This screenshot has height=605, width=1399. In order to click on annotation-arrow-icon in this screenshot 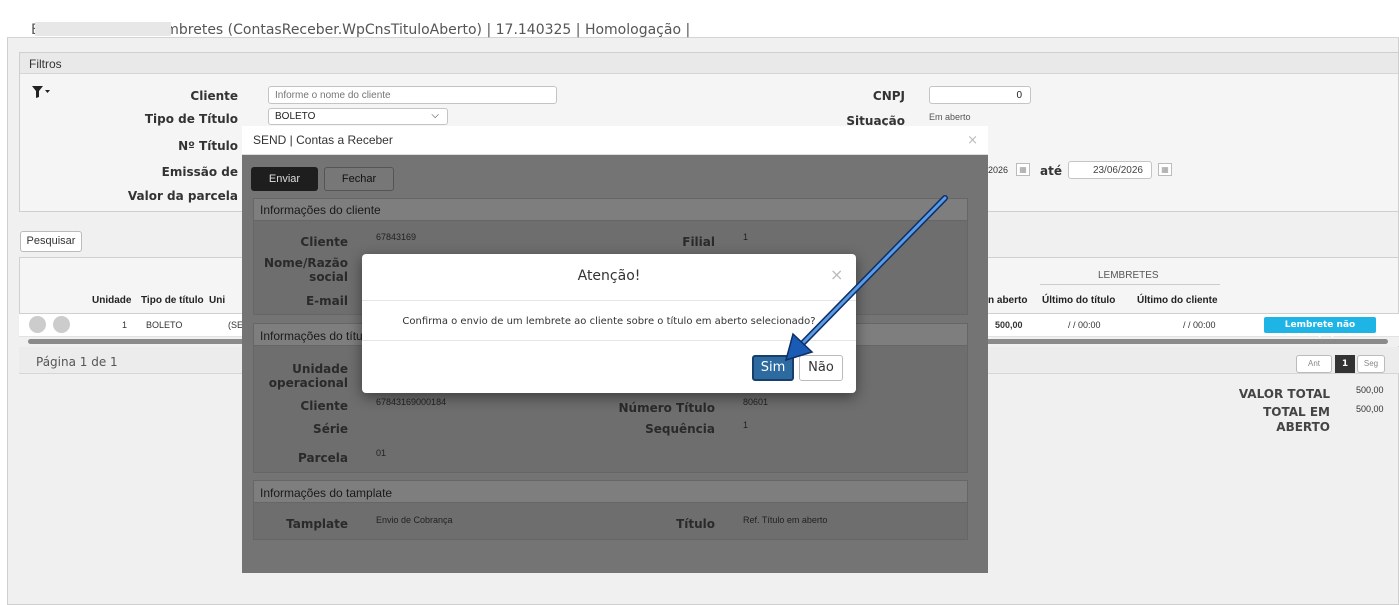, I will do `click(866, 278)`.